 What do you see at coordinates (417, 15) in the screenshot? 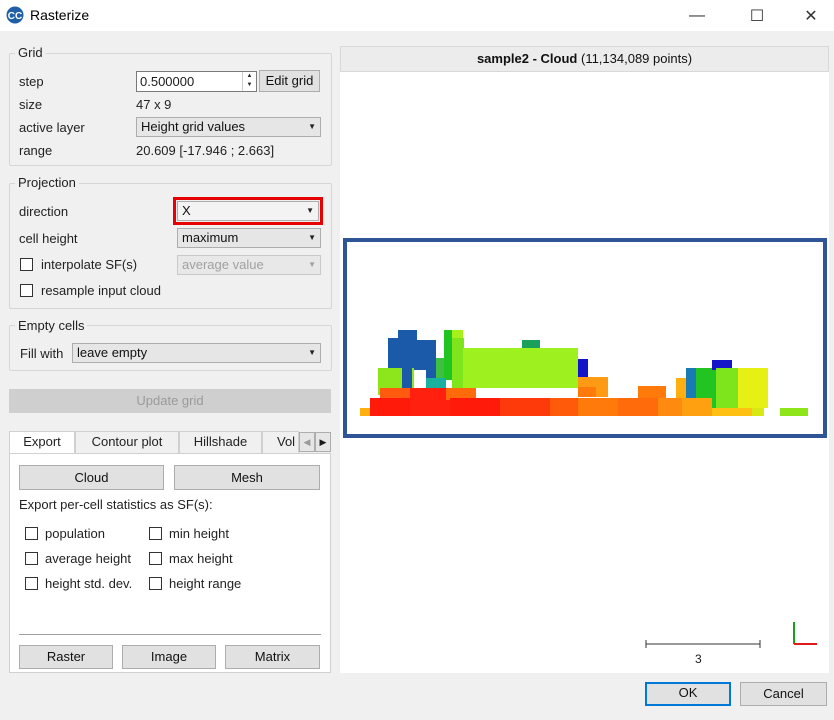
I see `title-bar: CC Rasterize — ☐ ✕` at bounding box center [417, 15].